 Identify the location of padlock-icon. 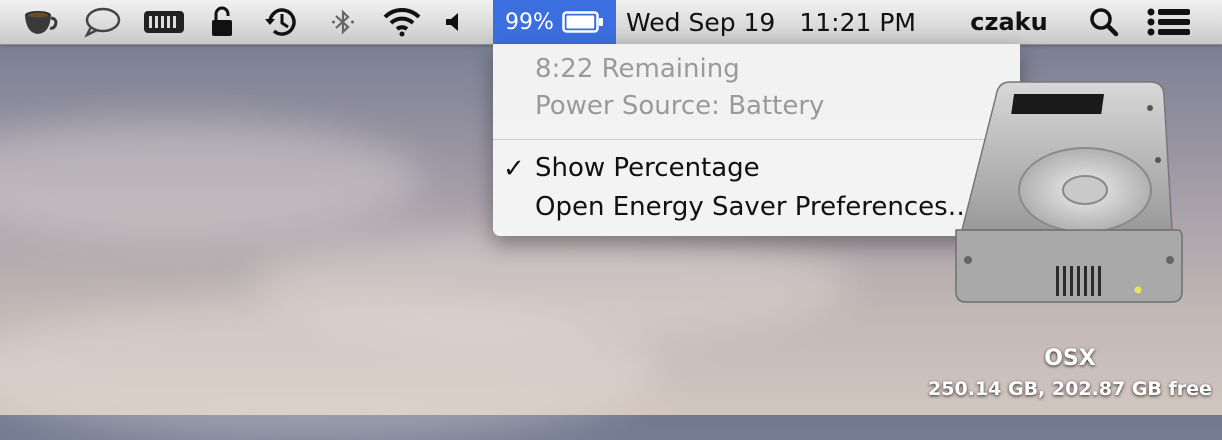
(222, 22).